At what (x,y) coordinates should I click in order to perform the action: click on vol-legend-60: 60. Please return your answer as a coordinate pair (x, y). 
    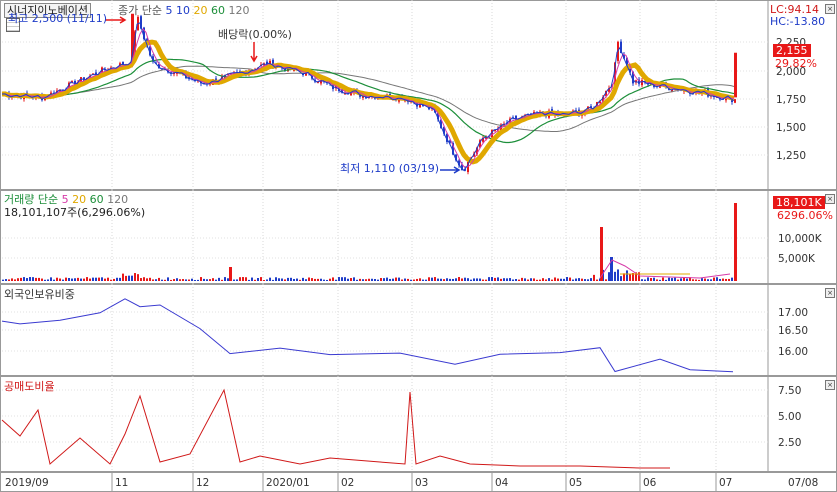
    Looking at the image, I should click on (96, 199).